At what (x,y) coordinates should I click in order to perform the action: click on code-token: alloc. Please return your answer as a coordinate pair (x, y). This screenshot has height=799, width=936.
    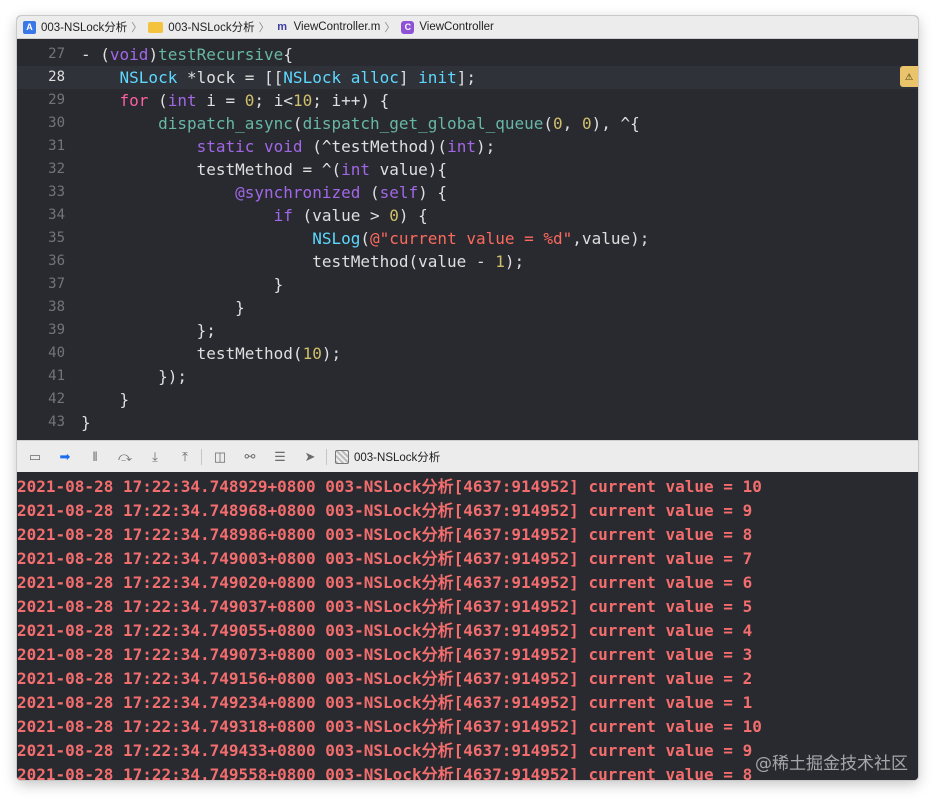
    Looking at the image, I should click on (374, 77).